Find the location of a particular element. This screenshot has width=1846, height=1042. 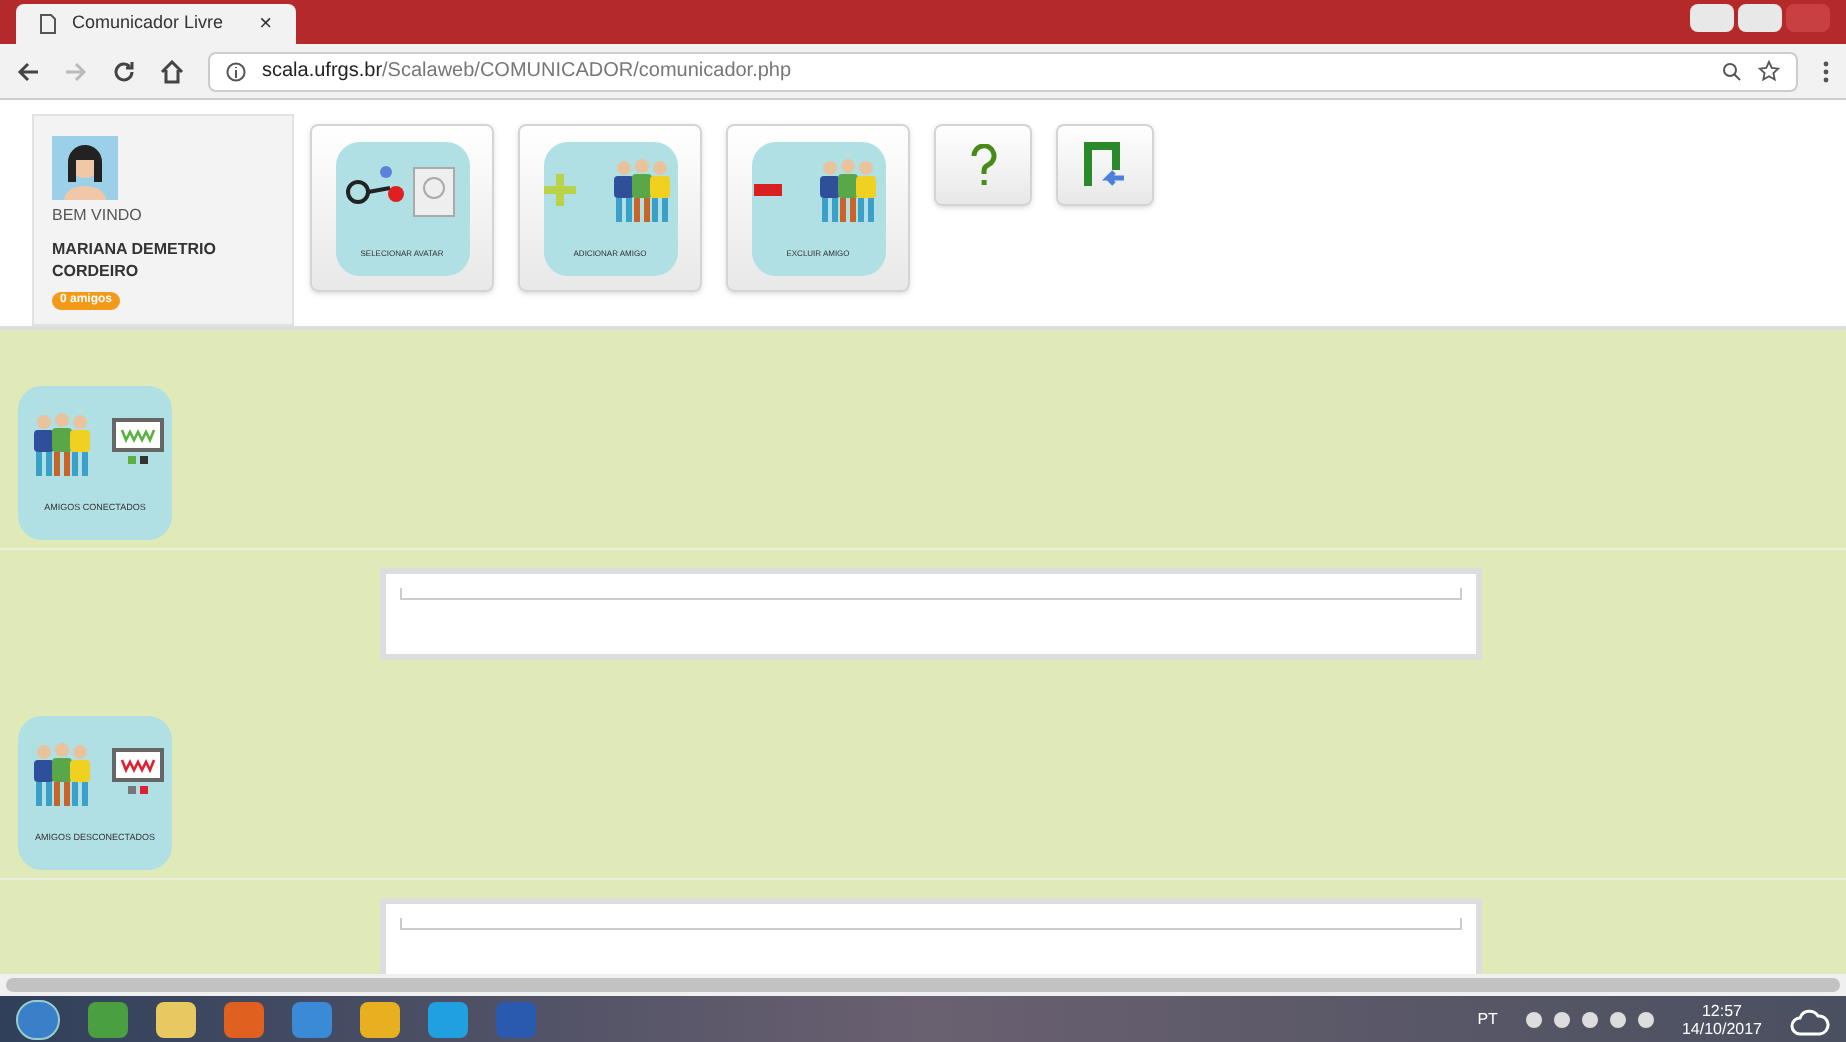

help-button is located at coordinates (983, 165).